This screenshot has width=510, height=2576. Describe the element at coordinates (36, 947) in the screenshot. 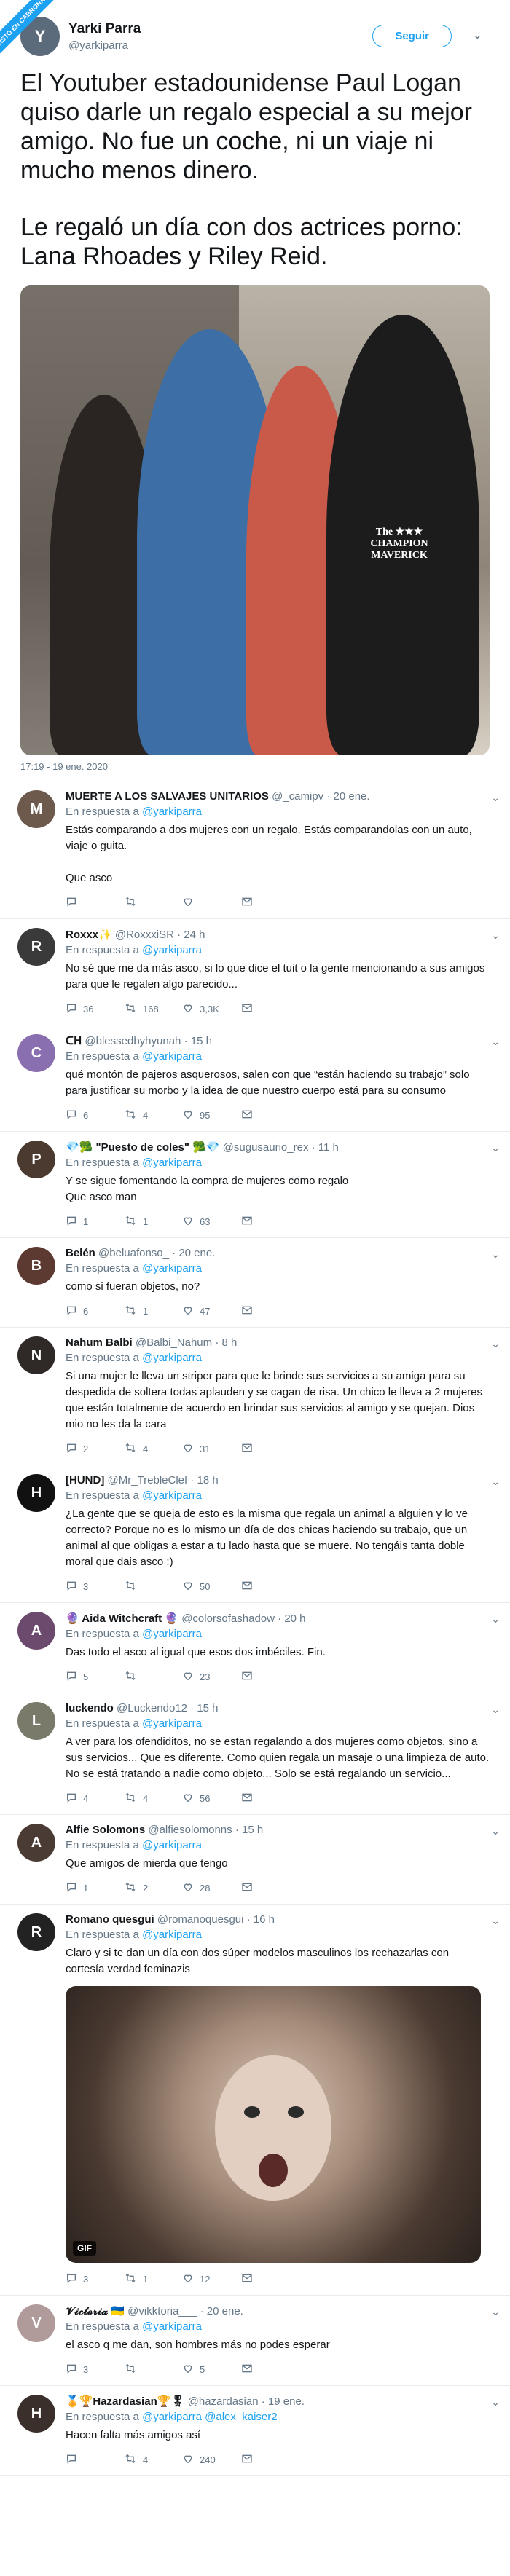

I see `avatar: R` at that location.